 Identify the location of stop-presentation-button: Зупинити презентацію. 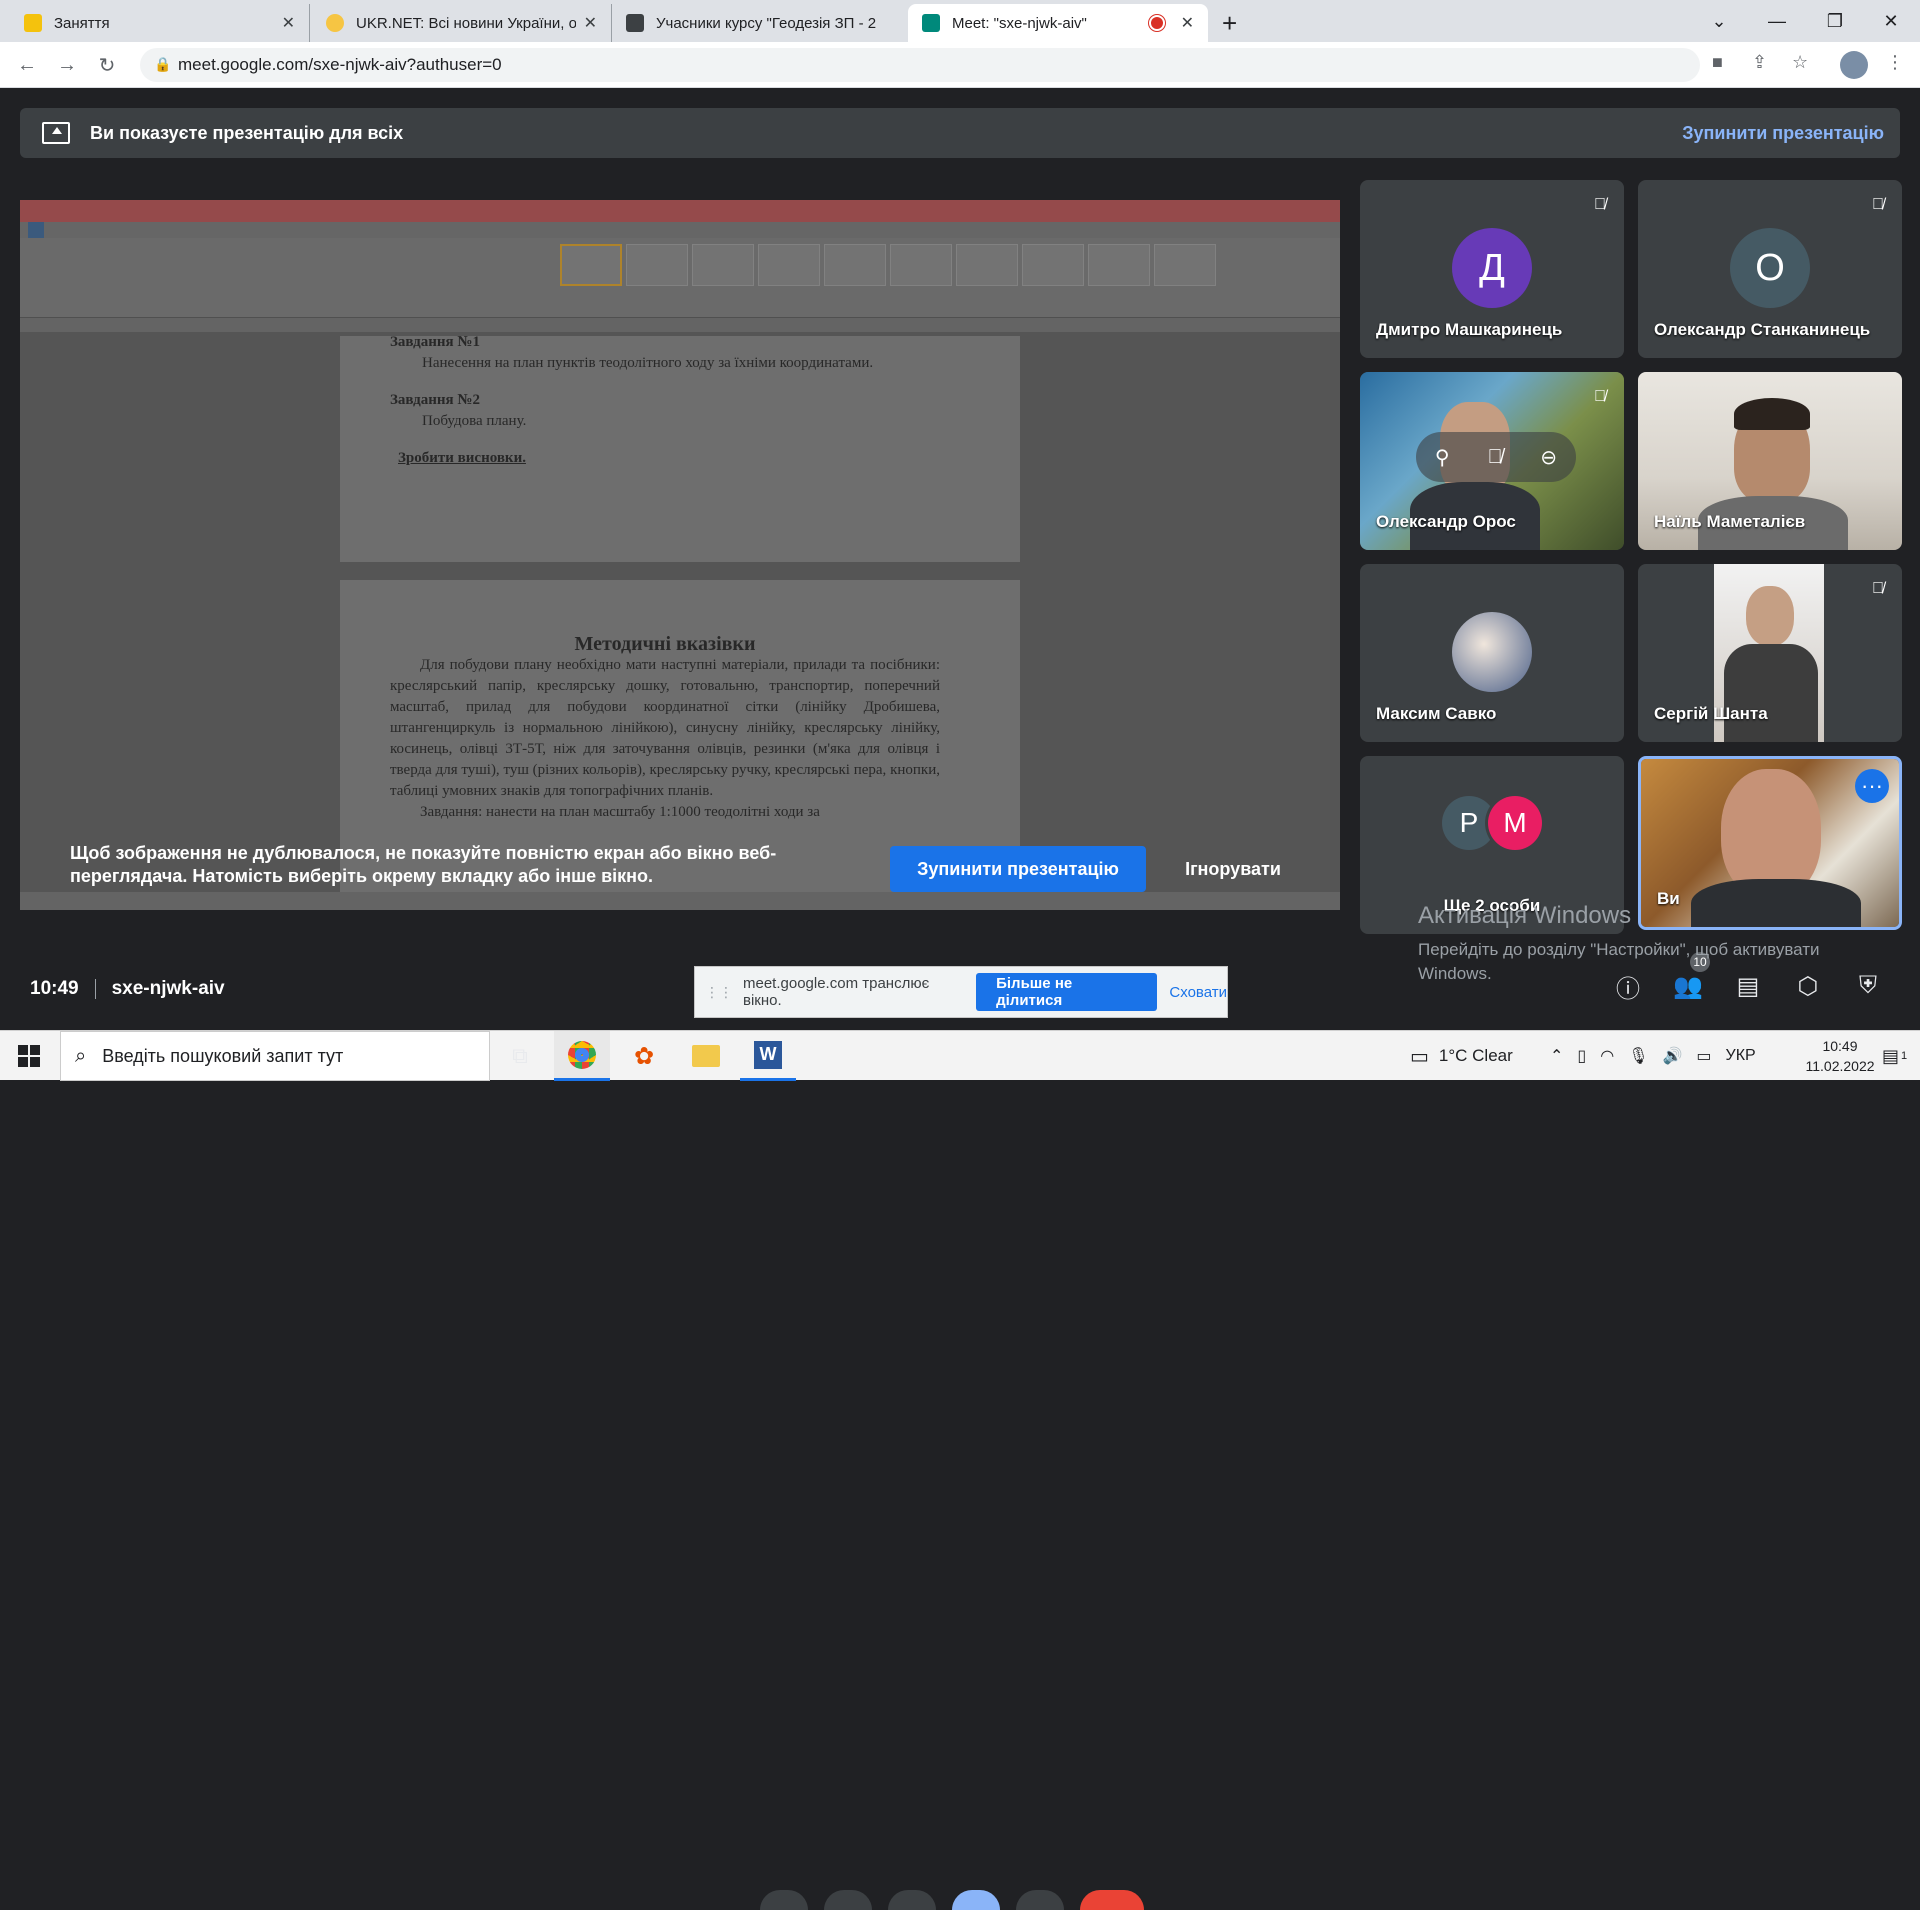
(1018, 869).